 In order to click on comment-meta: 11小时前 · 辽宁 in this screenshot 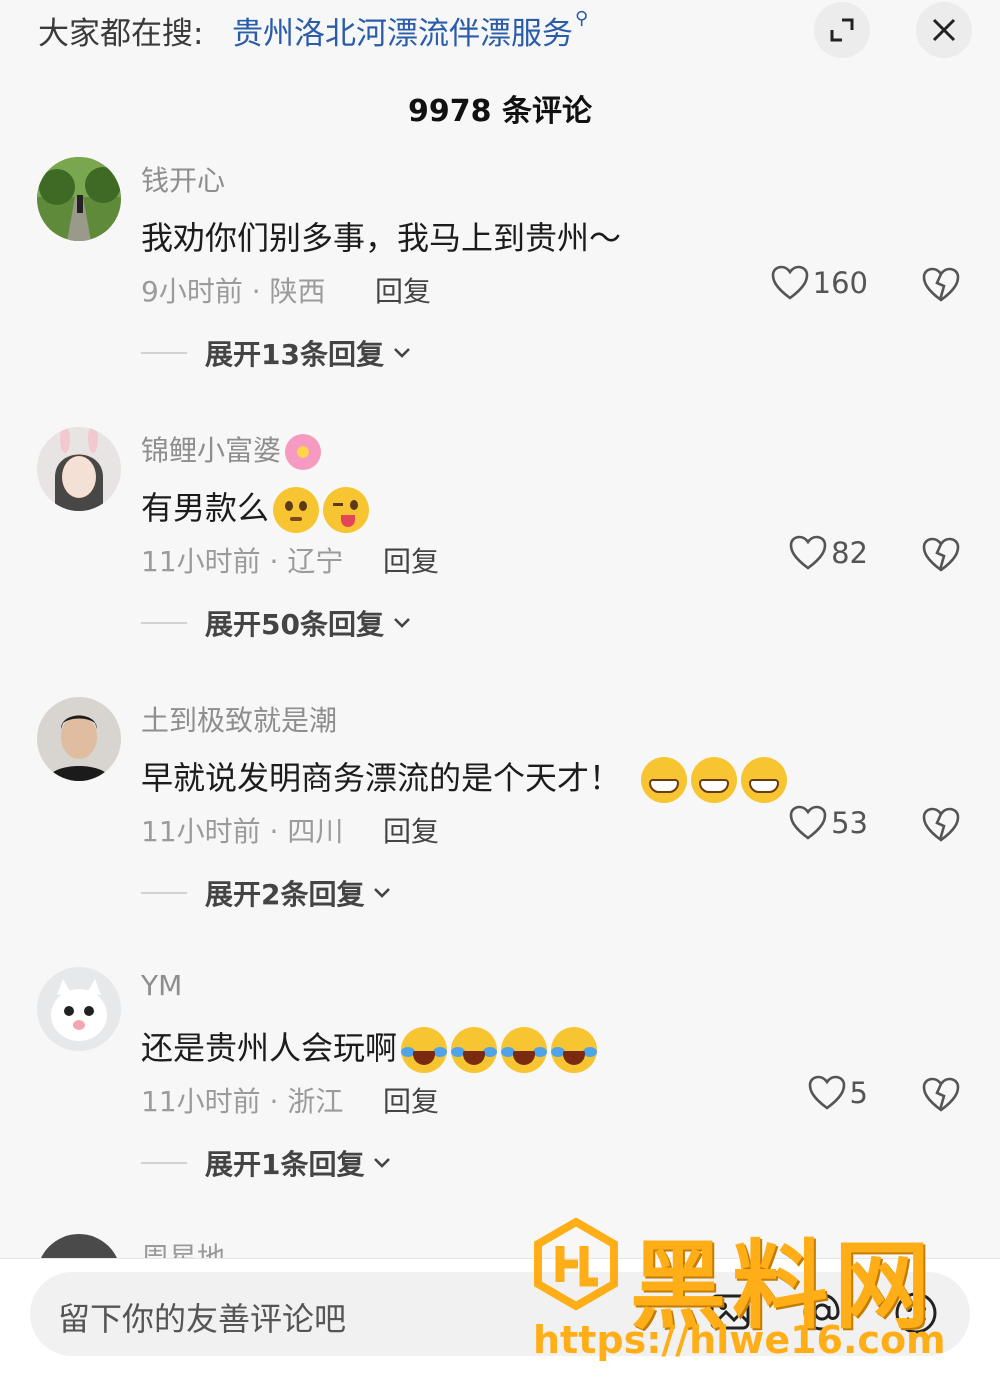, I will do `click(242, 561)`.